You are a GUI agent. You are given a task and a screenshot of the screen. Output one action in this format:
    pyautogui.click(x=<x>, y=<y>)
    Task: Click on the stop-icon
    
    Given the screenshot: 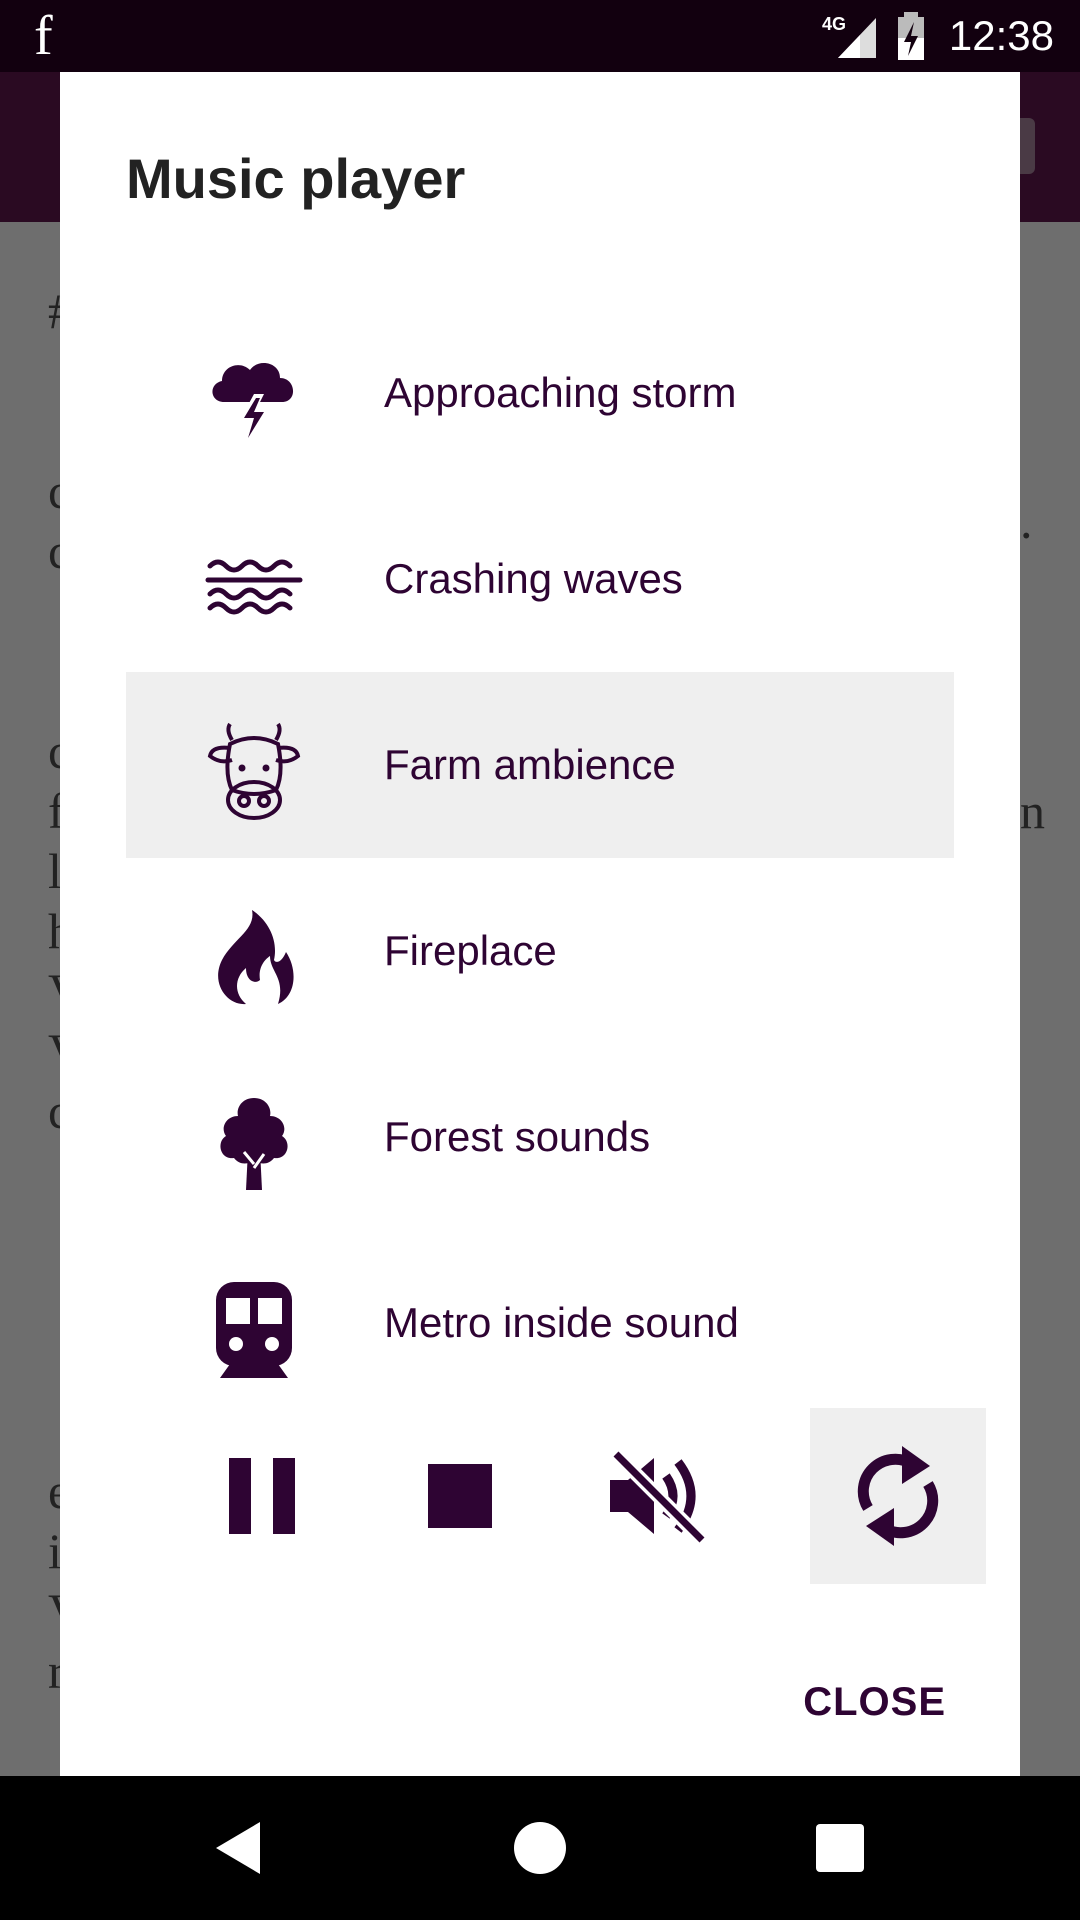 What is the action you would take?
    pyautogui.click(x=460, y=1496)
    